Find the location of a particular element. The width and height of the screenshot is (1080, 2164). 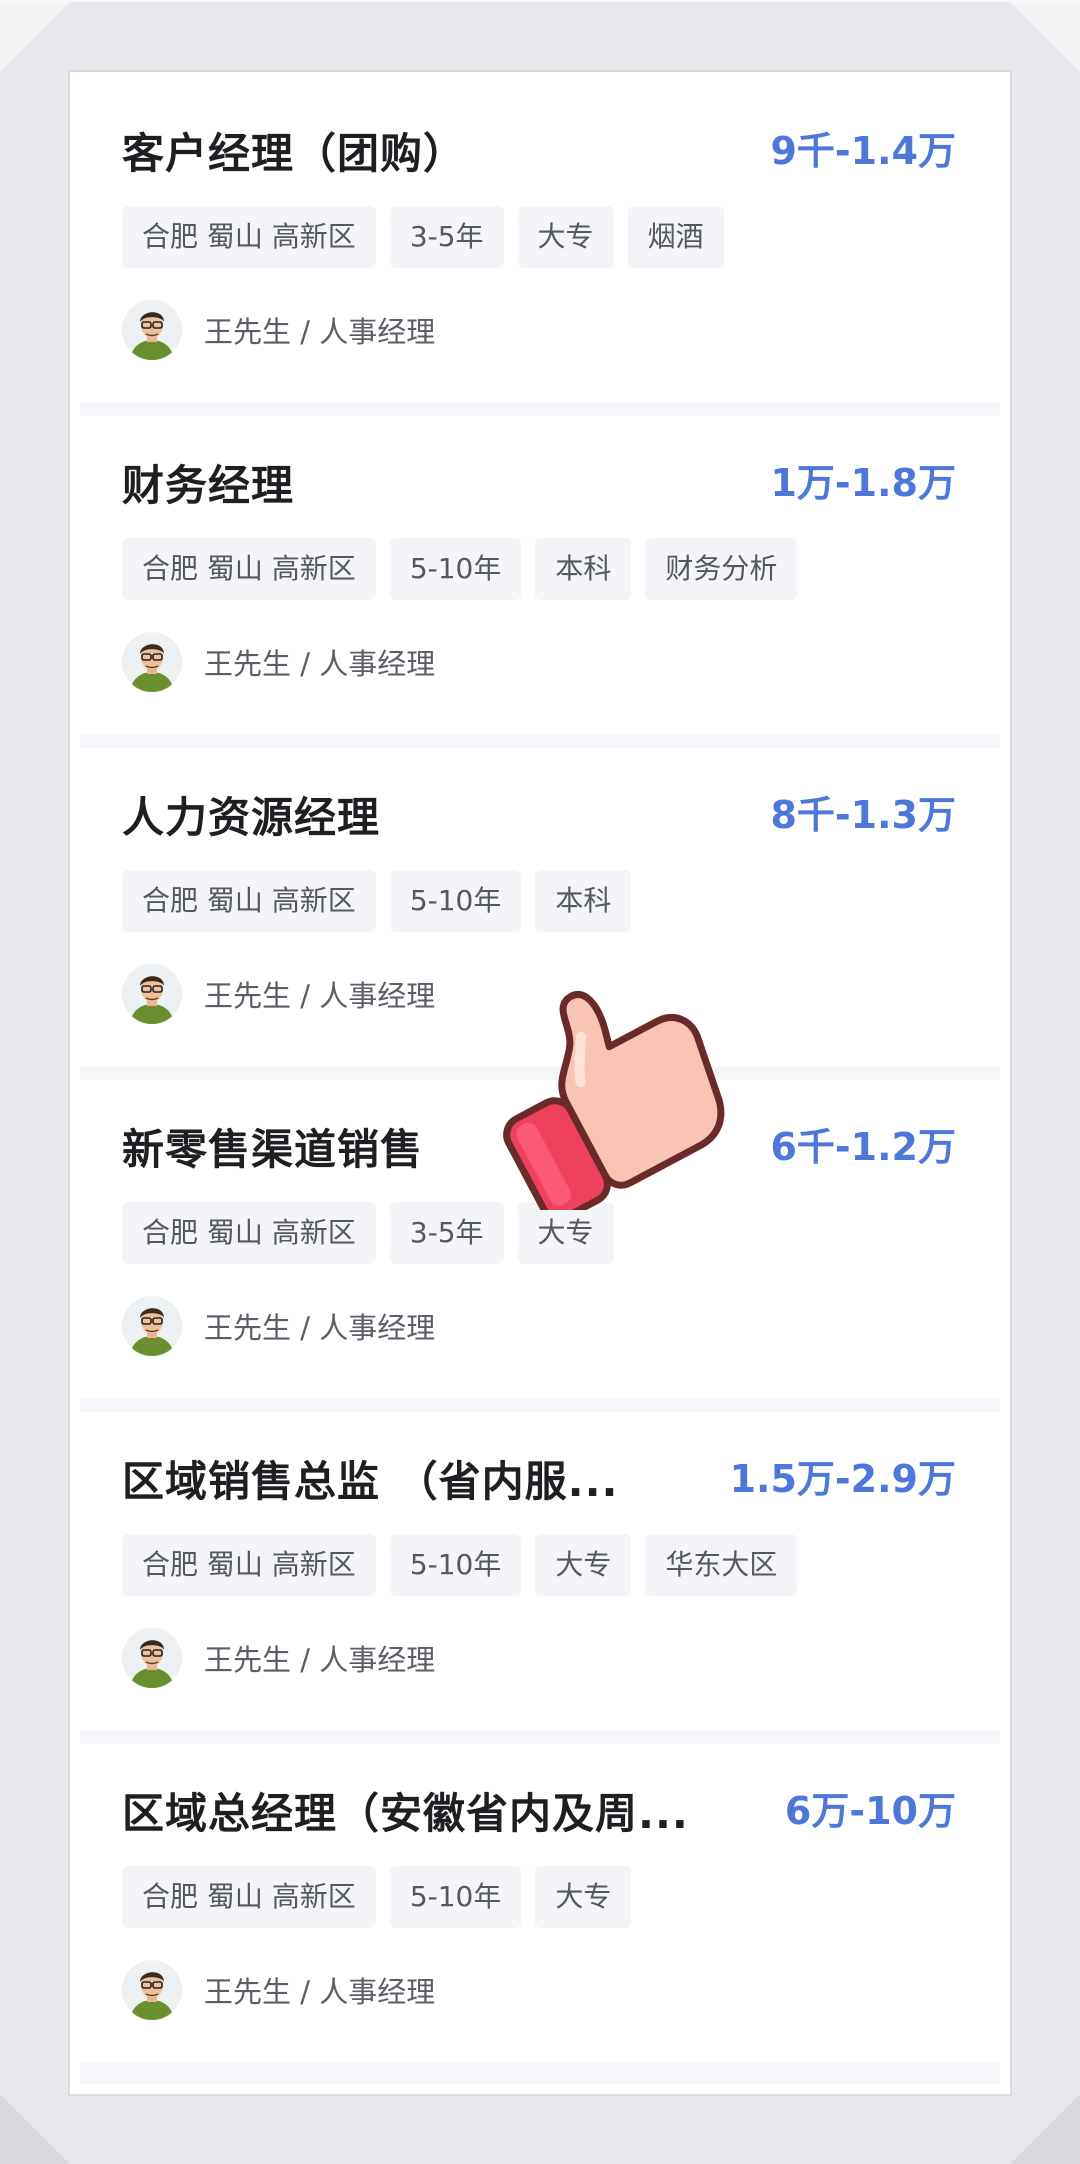

job-salary: 1.5万-2.9万 is located at coordinates (842, 1479).